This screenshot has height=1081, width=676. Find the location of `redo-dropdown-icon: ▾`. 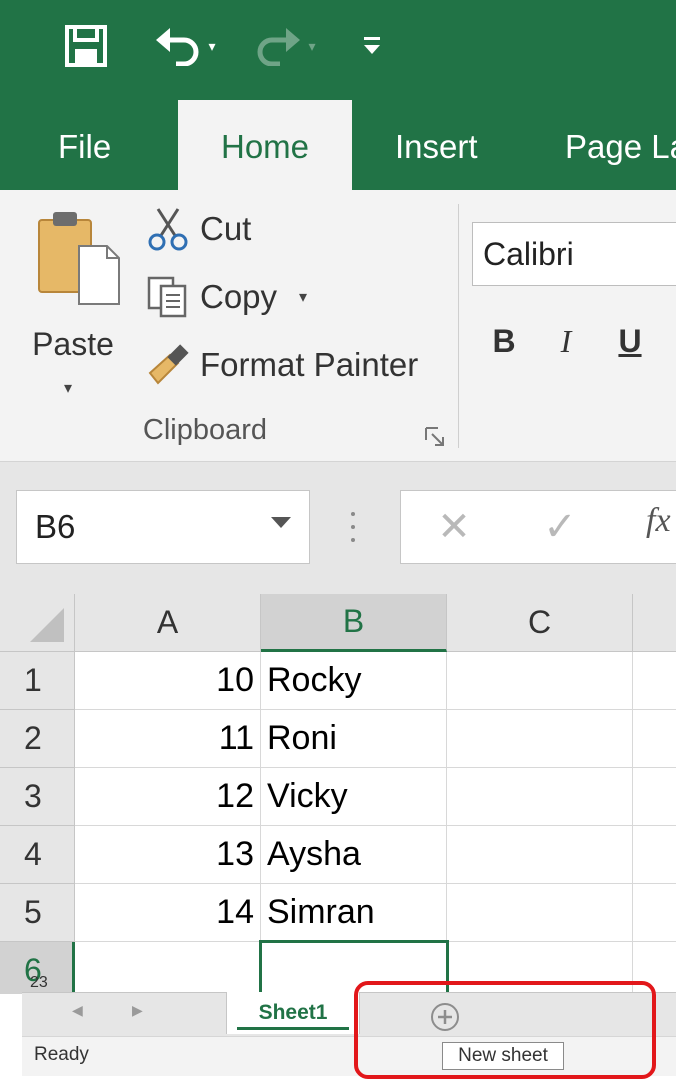

redo-dropdown-icon: ▾ is located at coordinates (311, 46).